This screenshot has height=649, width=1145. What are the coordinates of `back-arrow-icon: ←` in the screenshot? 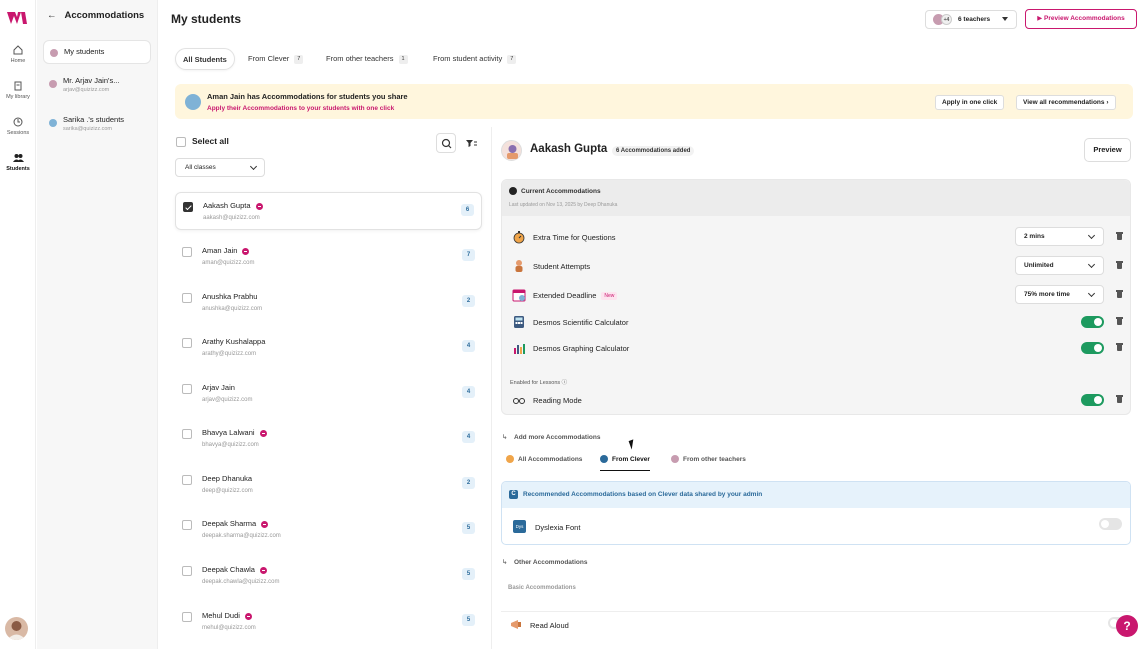 It's located at (52, 15).